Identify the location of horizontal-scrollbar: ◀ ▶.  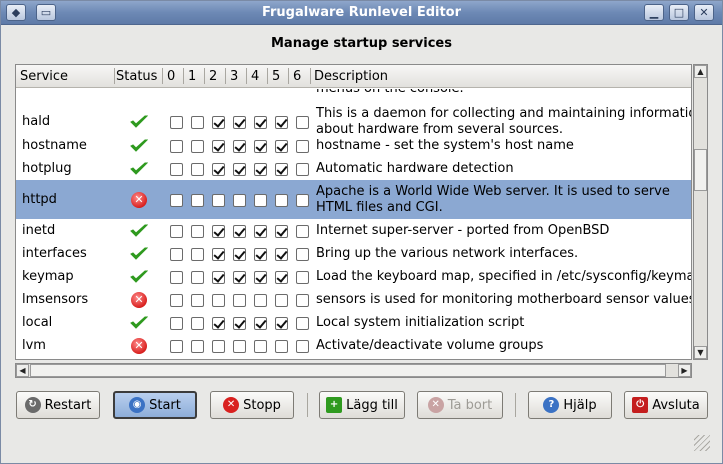
(353, 370).